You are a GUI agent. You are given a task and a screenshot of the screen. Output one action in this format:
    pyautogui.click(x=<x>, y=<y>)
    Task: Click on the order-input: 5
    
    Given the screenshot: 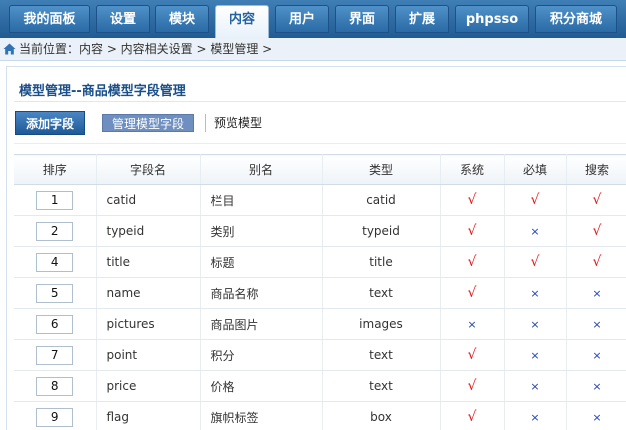 What is the action you would take?
    pyautogui.click(x=55, y=293)
    